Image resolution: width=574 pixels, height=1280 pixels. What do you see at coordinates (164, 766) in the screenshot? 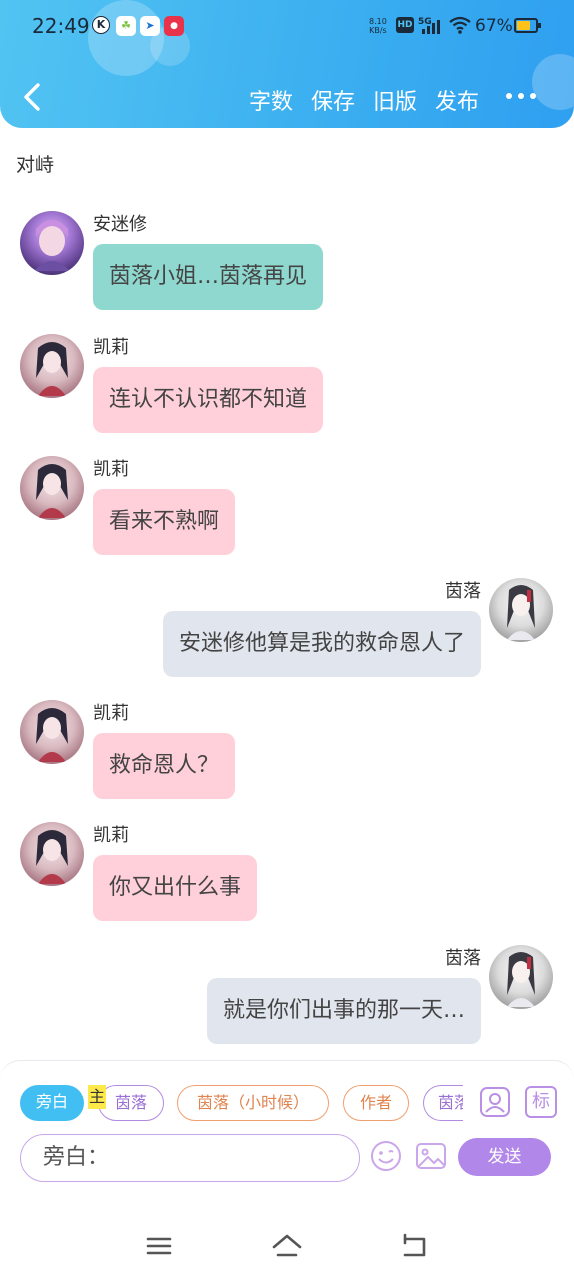
I see `message-bubble: 救命恩人？` at bounding box center [164, 766].